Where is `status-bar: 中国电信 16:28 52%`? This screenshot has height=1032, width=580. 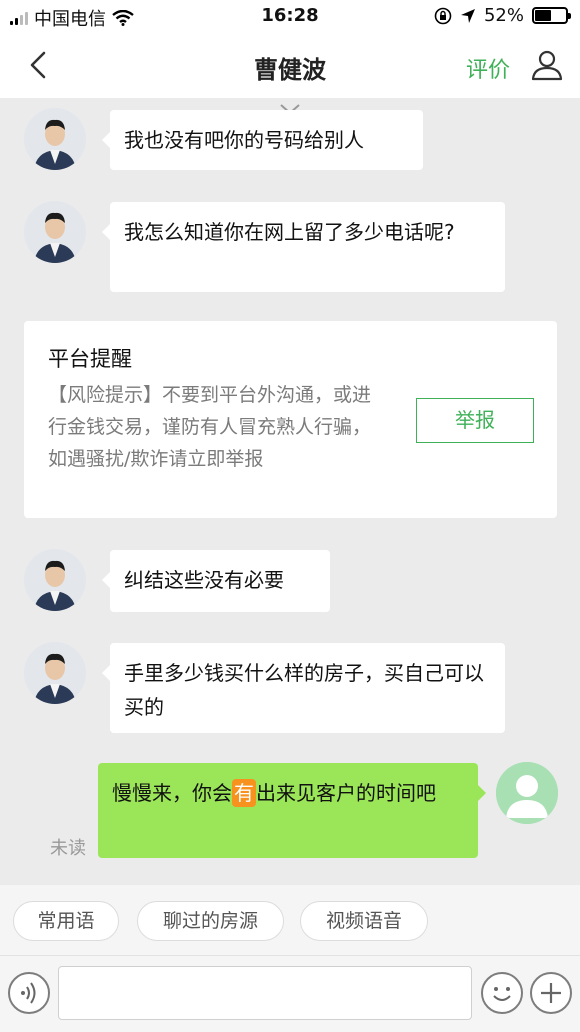
status-bar: 中国电信 16:28 52% is located at coordinates (290, 16).